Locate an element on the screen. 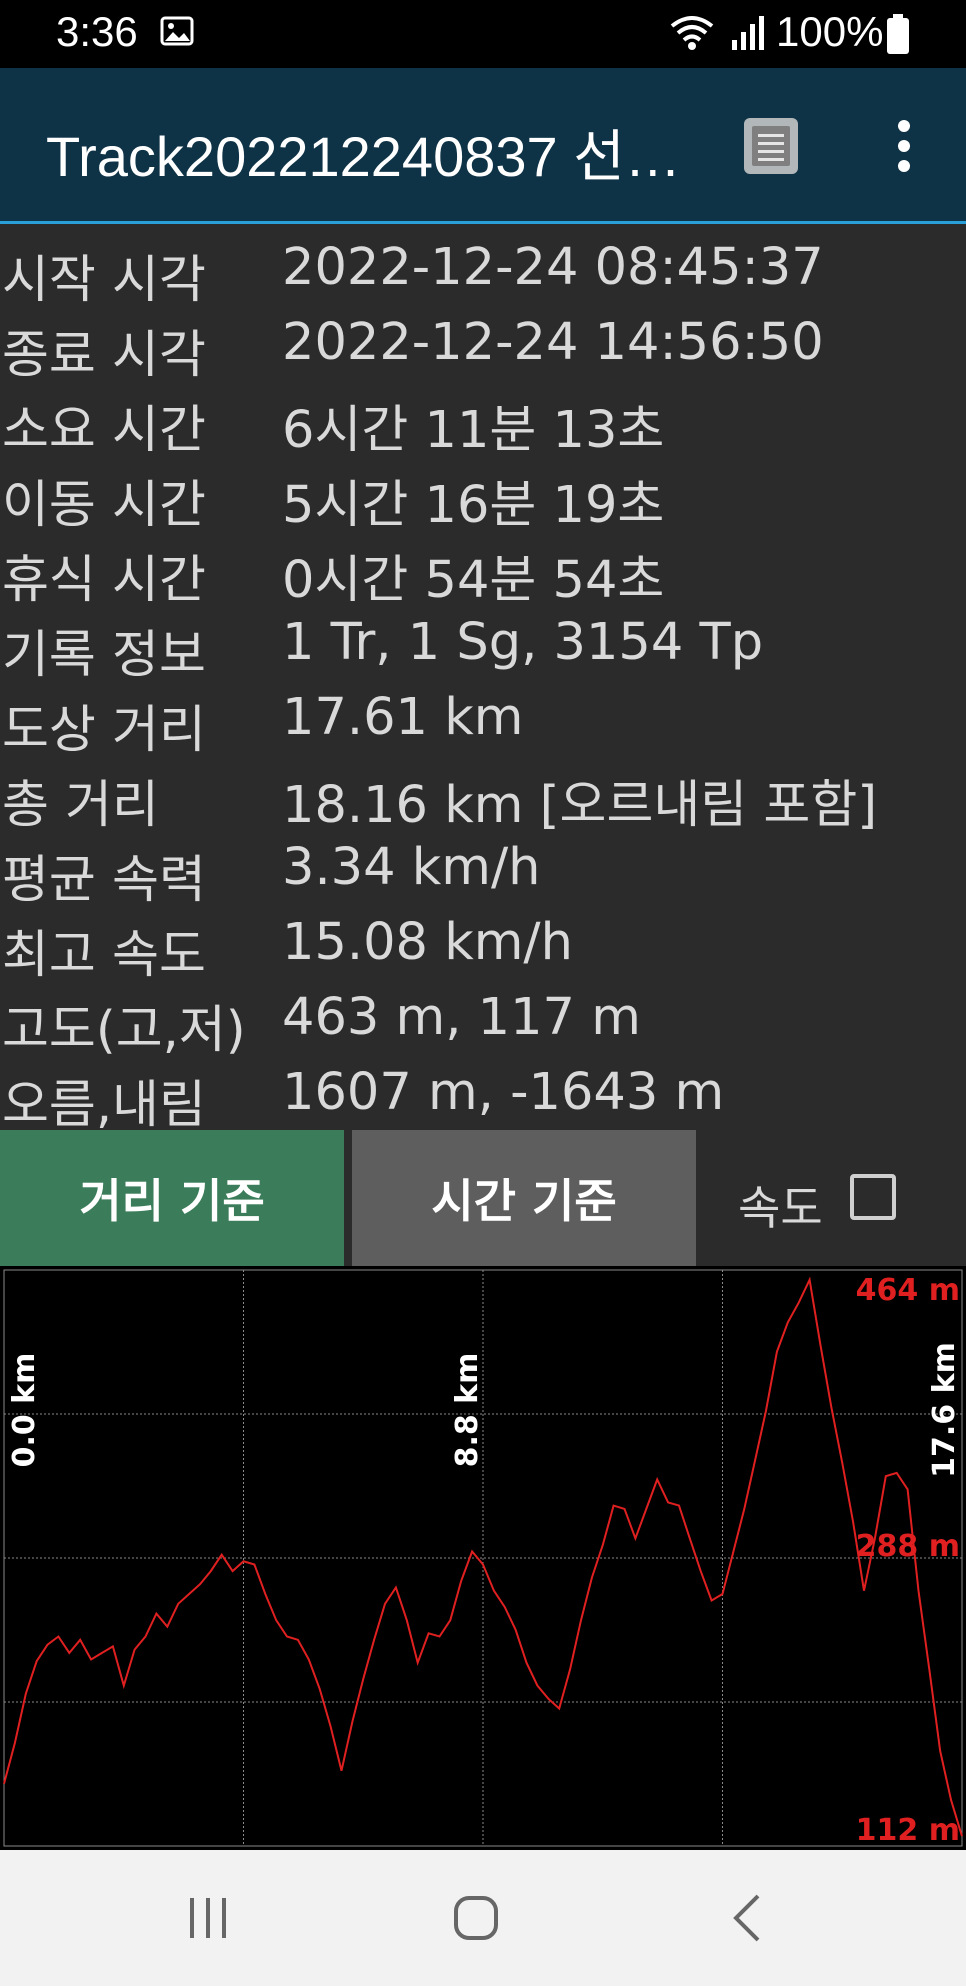 This screenshot has height=1986, width=966. wifi-icon is located at coordinates (692, 33).